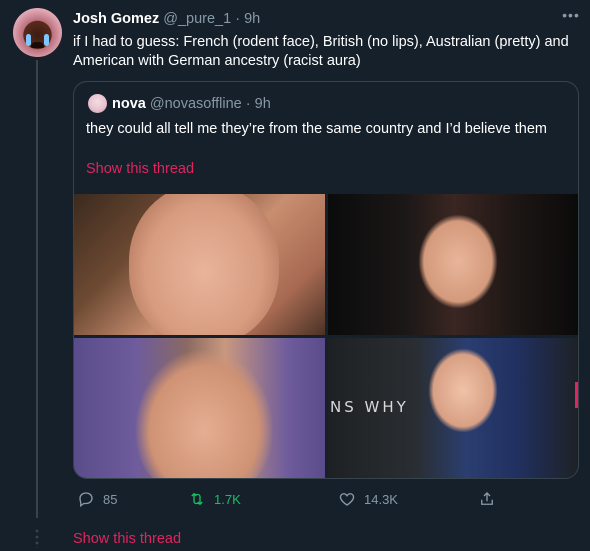  What do you see at coordinates (127, 539) in the screenshot?
I see `show-thread-link: Show this thread` at bounding box center [127, 539].